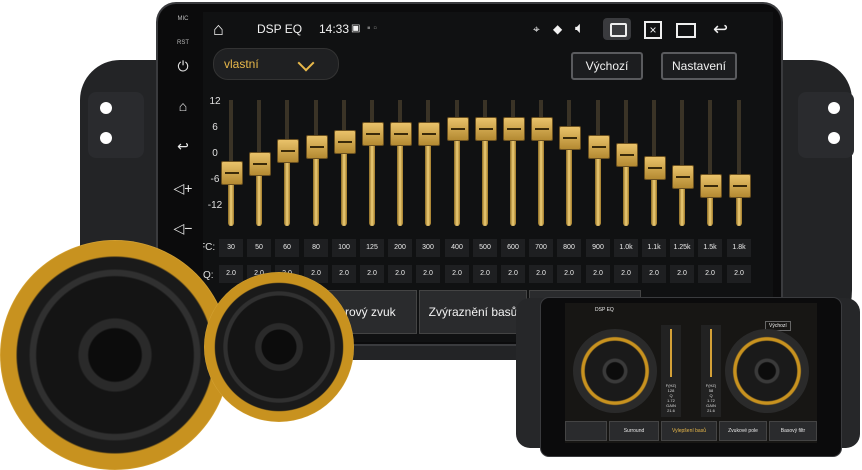 The image size is (862, 470). Describe the element at coordinates (607, 66) in the screenshot. I see `default-button: Výchozí` at that location.